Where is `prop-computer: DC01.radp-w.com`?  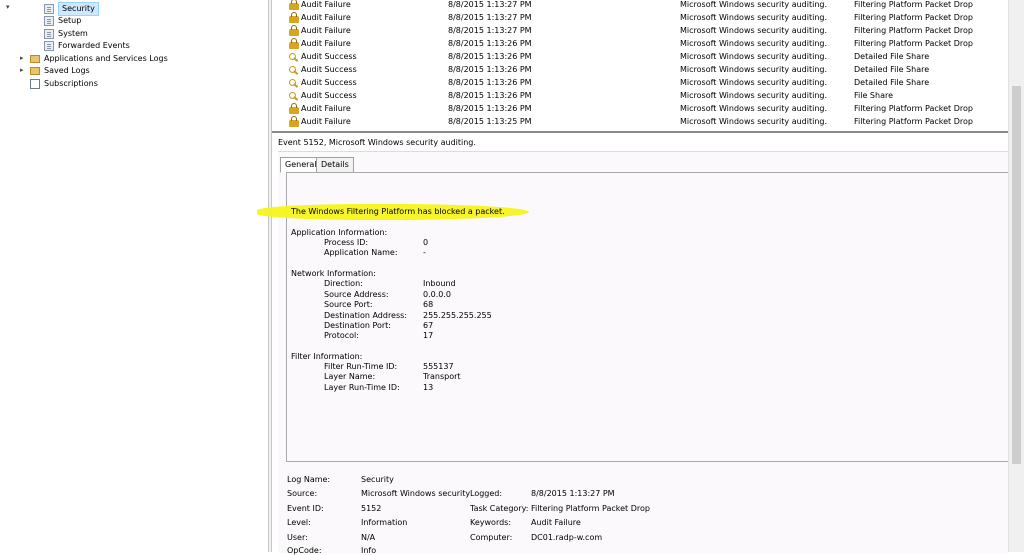
prop-computer: DC01.radp-w.com is located at coordinates (567, 537).